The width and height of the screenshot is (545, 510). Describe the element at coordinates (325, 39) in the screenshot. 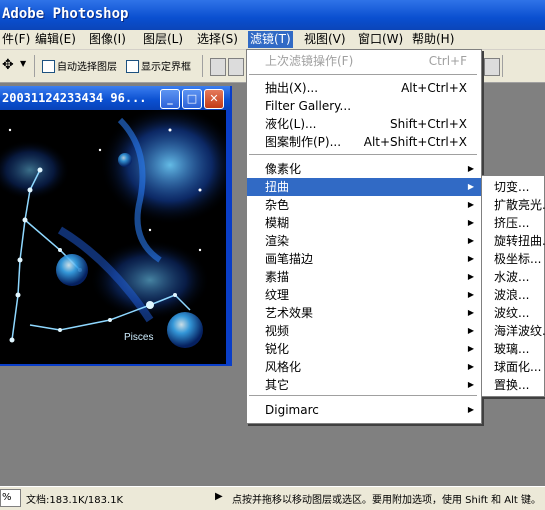

I see `menu-view: 视图(V)` at that location.